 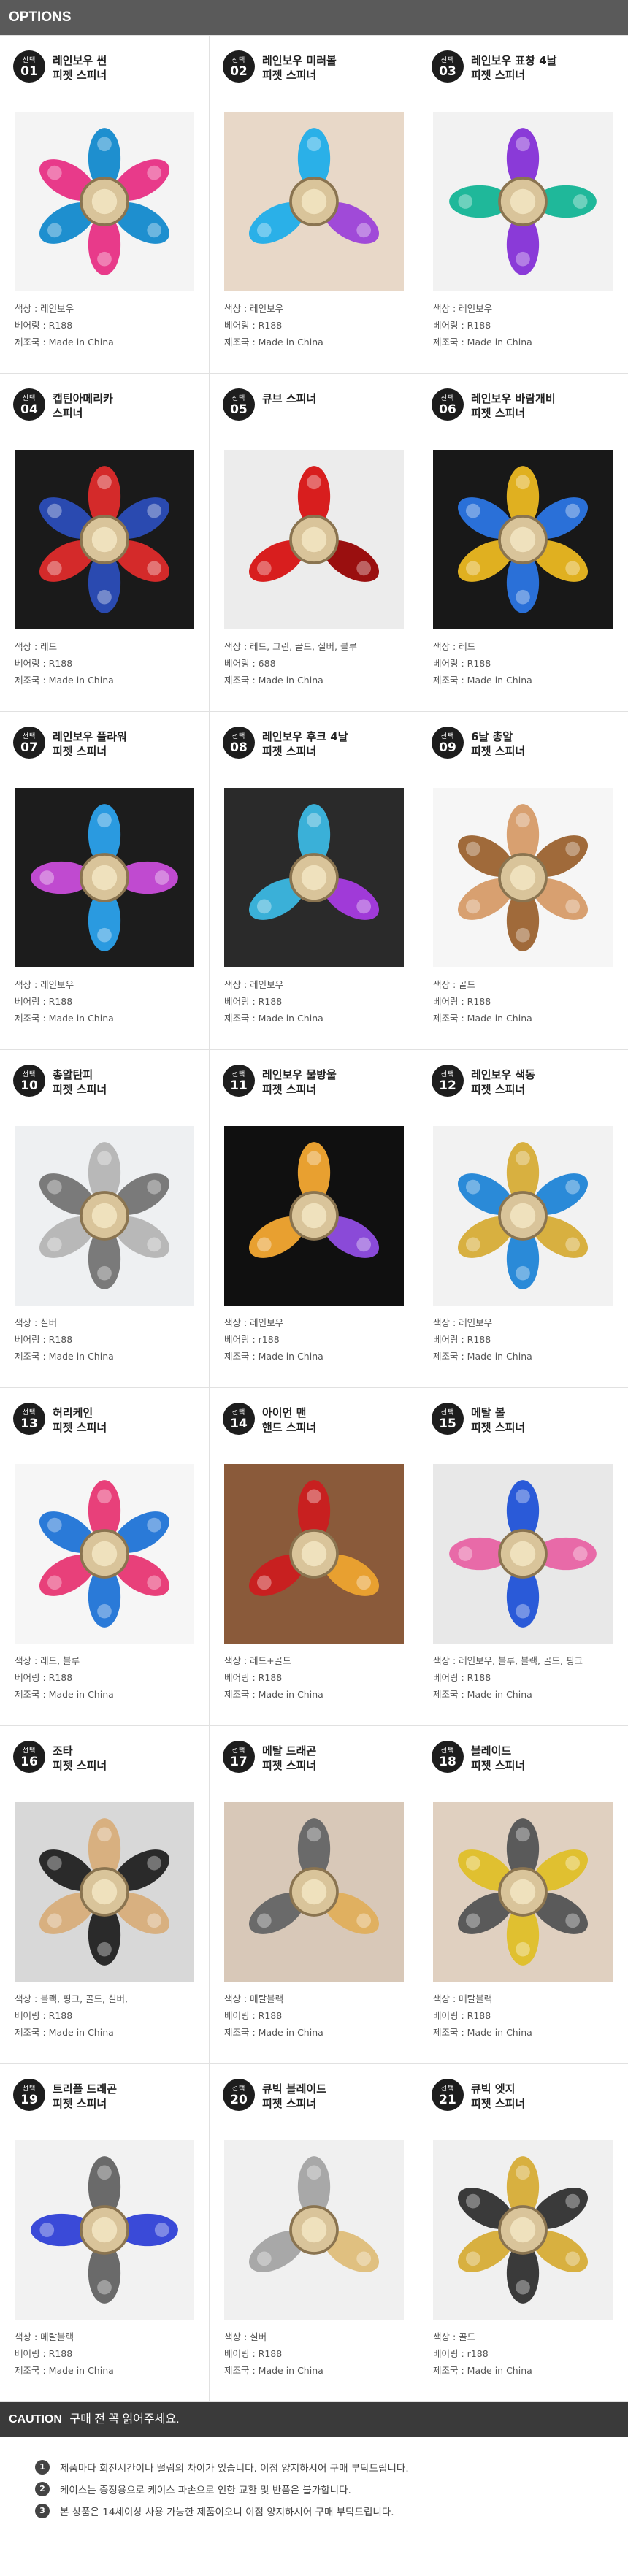 I want to click on product-title-line: 레인보우 플라워, so click(x=90, y=736).